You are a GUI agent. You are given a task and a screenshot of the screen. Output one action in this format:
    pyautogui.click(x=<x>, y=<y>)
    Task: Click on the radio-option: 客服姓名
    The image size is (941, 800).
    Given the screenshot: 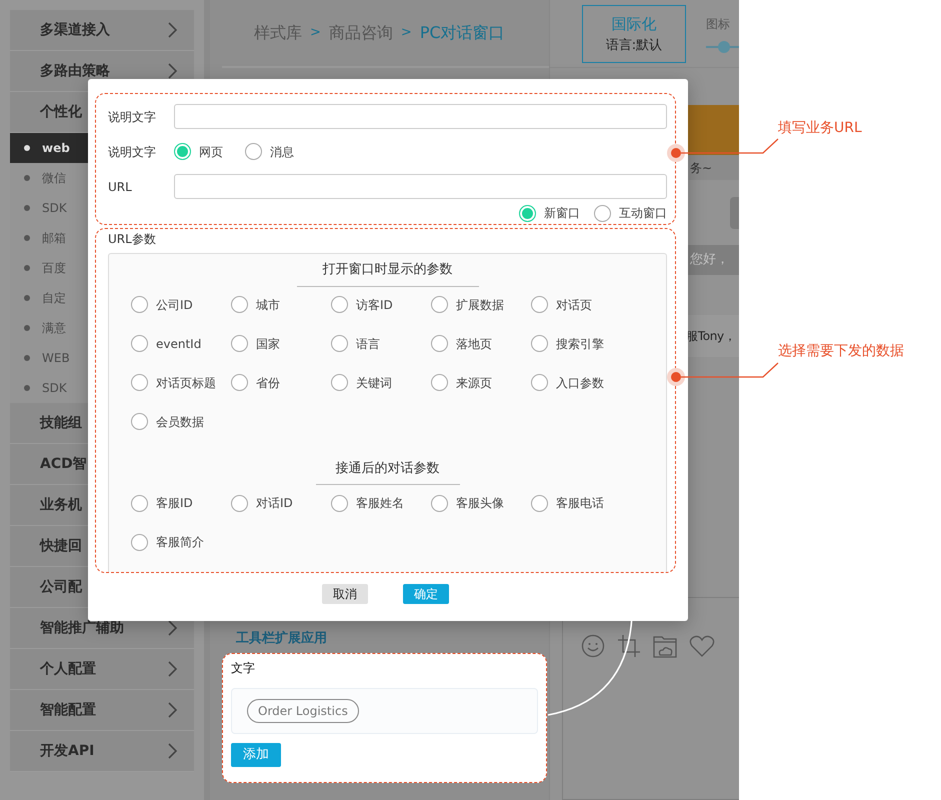 What is the action you would take?
    pyautogui.click(x=381, y=503)
    